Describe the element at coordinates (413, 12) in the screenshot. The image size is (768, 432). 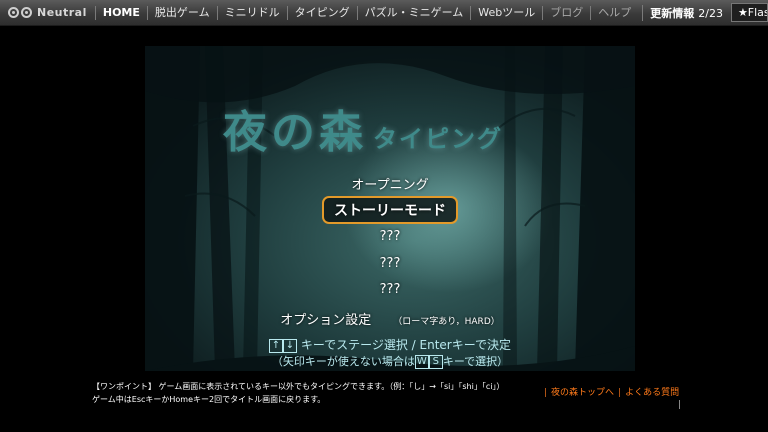
I see `nav-puzzle: パズル・ミニゲーム` at that location.